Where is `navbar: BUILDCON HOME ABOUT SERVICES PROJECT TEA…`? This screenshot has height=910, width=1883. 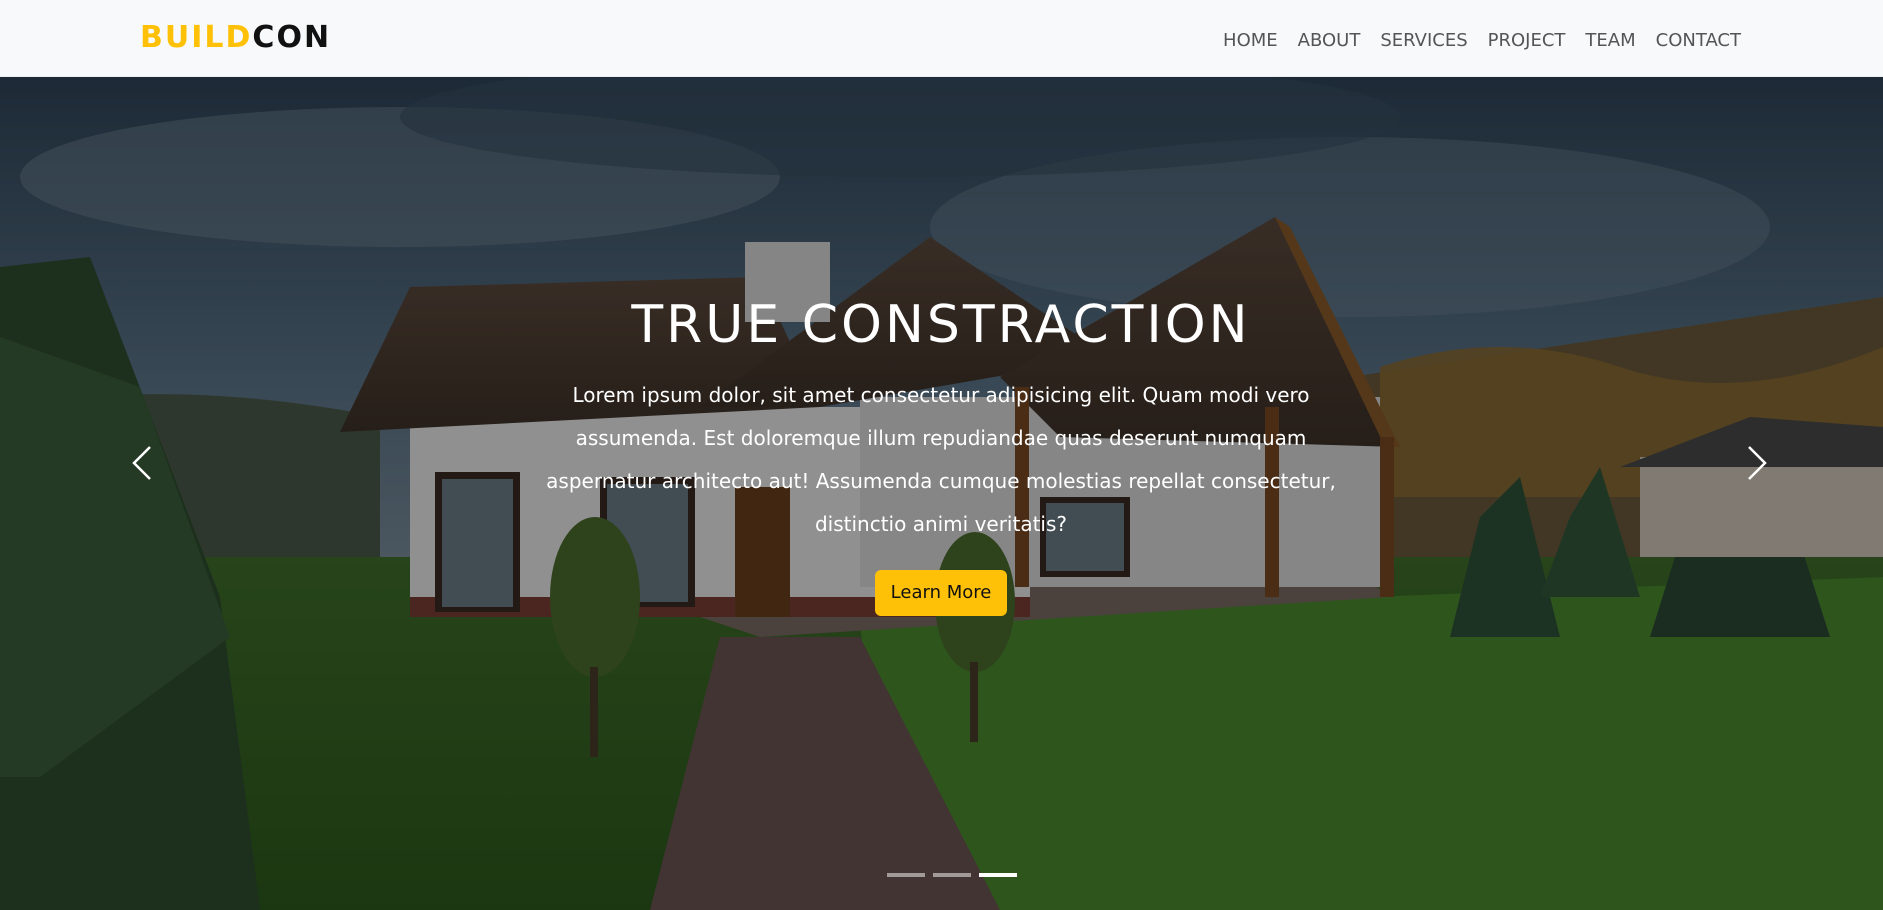 navbar: BUILDCON HOME ABOUT SERVICES PROJECT TEA… is located at coordinates (941, 38).